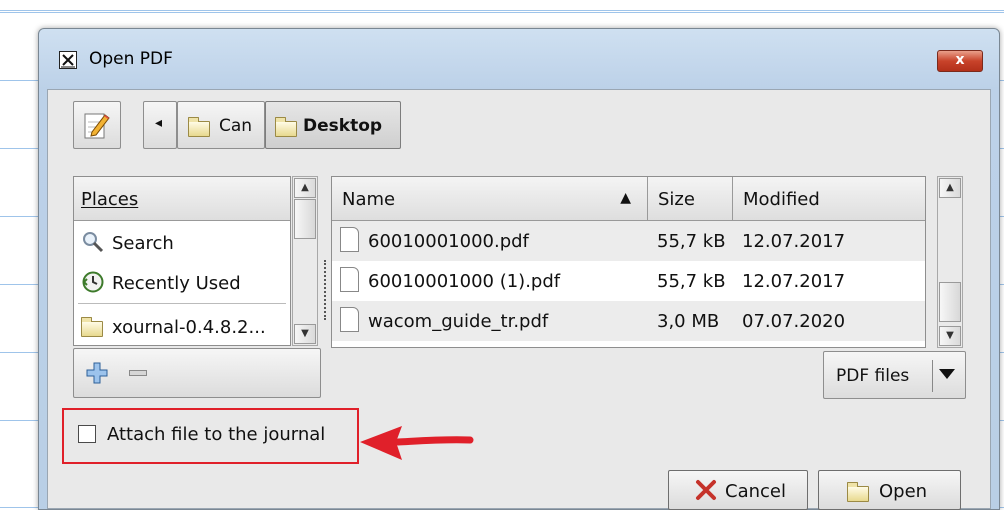 This screenshot has width=1004, height=510. What do you see at coordinates (950, 262) in the screenshot?
I see `file-list-scrollbar: ▲ ▼` at bounding box center [950, 262].